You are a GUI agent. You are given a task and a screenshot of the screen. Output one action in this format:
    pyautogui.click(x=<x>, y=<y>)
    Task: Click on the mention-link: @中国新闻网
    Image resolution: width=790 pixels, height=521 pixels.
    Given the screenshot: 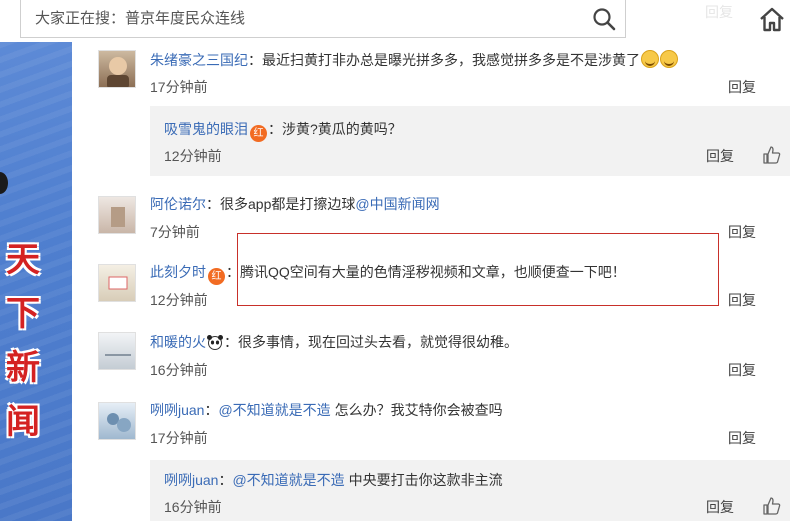 What is the action you would take?
    pyautogui.click(x=397, y=204)
    